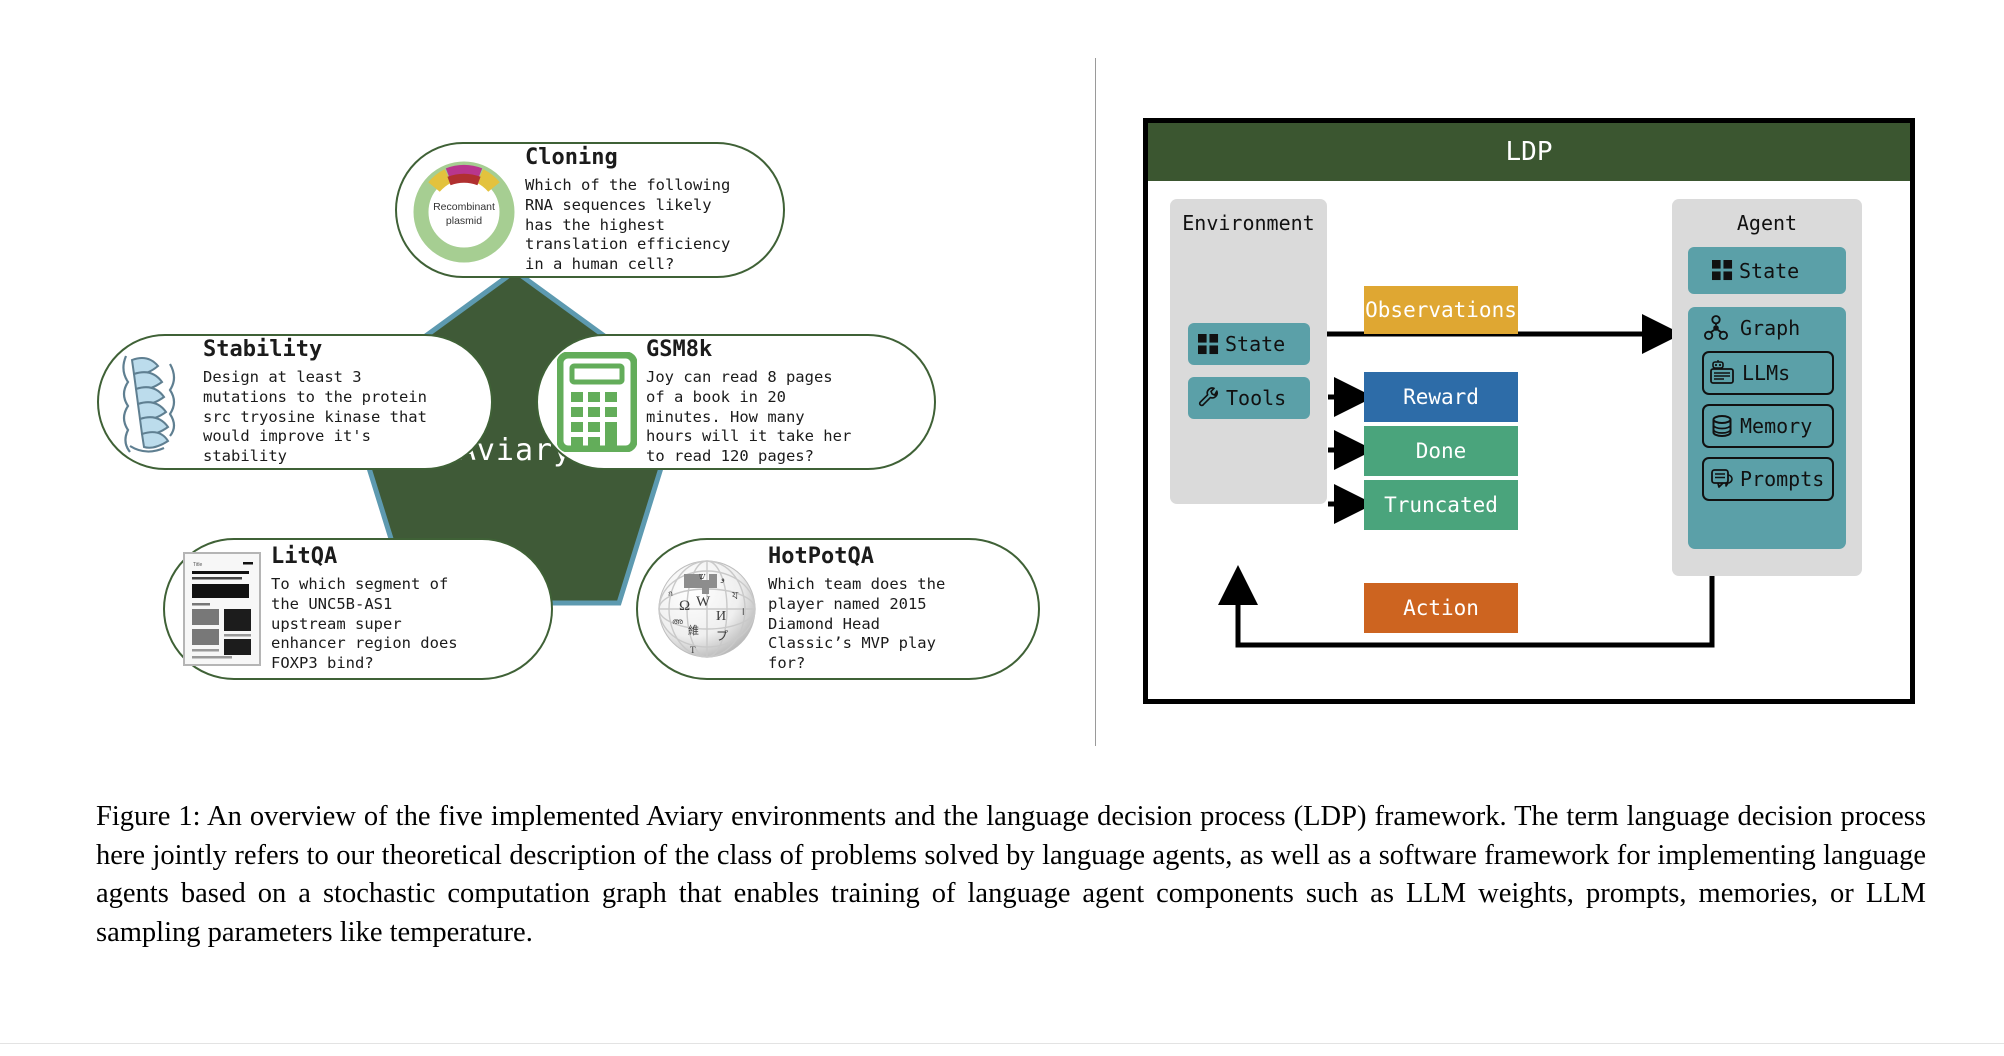 The width and height of the screenshot is (2004, 1056). Describe the element at coordinates (571, 157) in the screenshot. I see `env-node-cloning-title: Cloning` at that location.